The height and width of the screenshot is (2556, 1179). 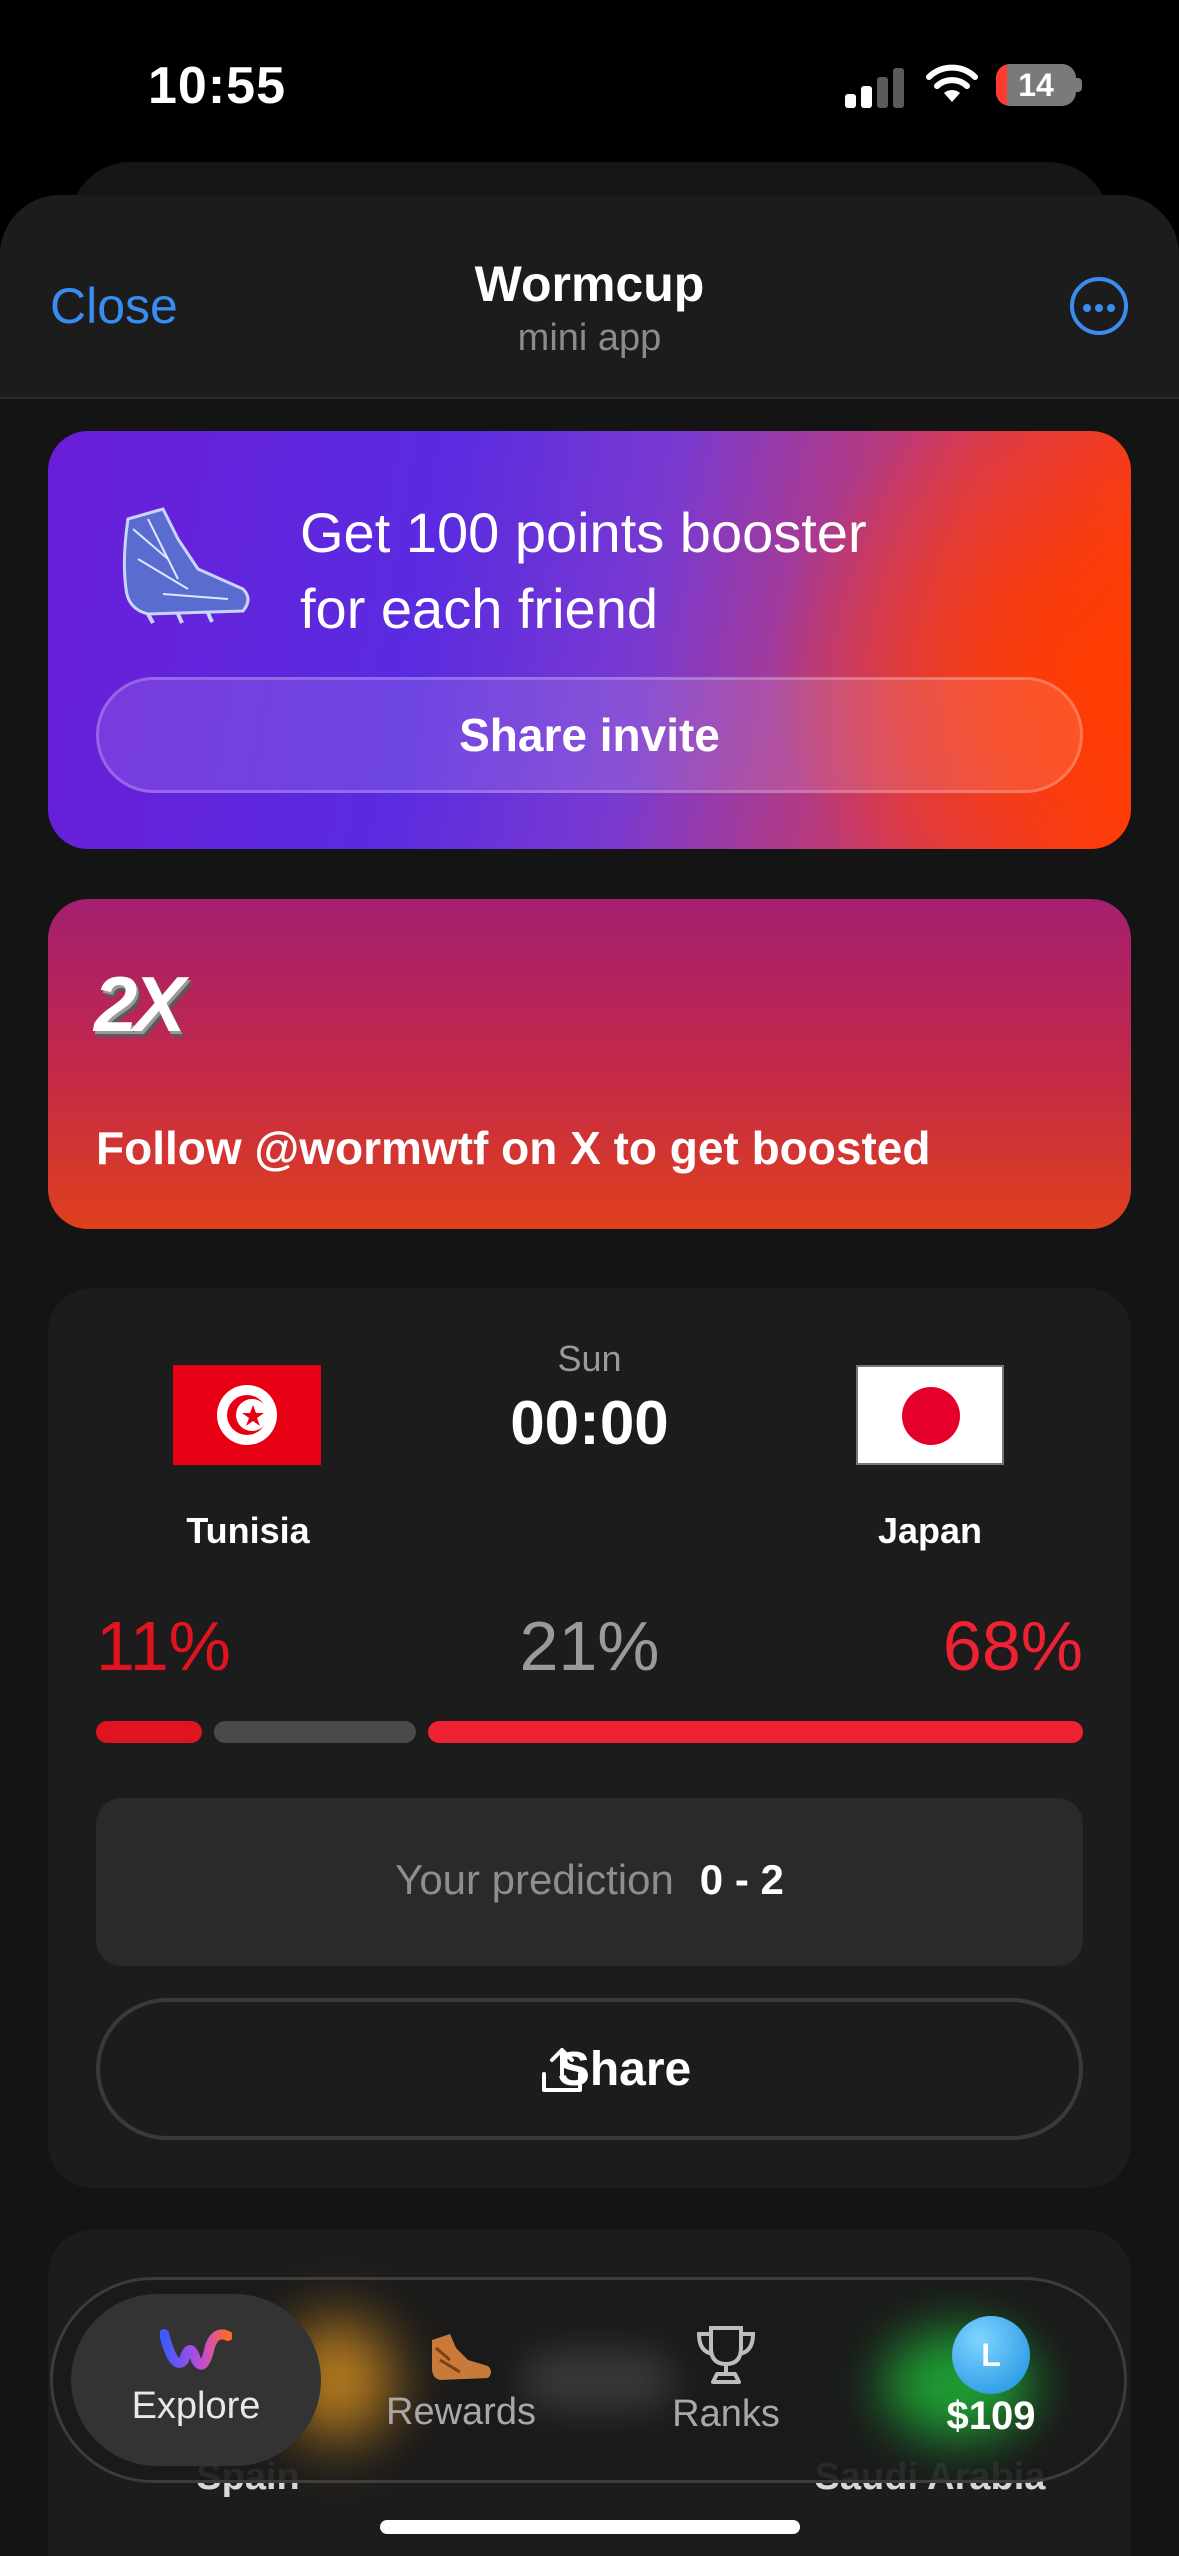 What do you see at coordinates (186, 565) in the screenshot?
I see `football-boot-icon` at bounding box center [186, 565].